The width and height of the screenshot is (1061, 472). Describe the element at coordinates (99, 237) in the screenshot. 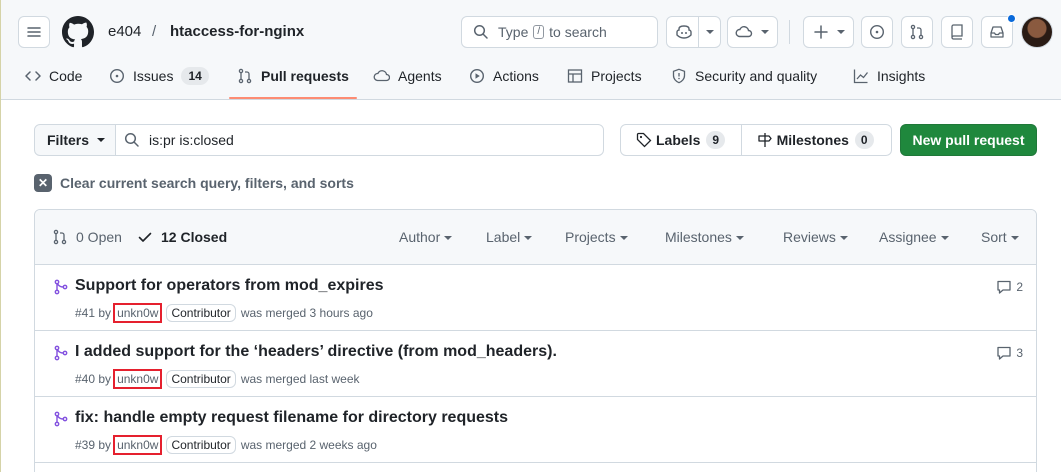

I see `open-count-label: 0 Open` at that location.